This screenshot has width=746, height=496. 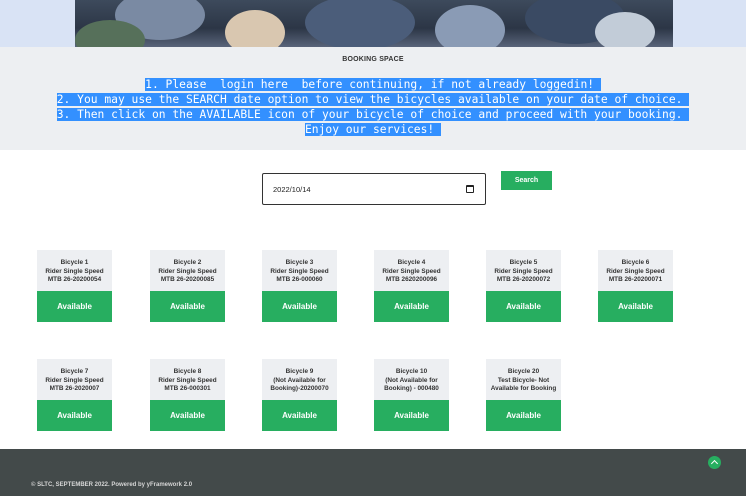 I want to click on section-title: BOOKING SPACE, so click(x=373, y=59).